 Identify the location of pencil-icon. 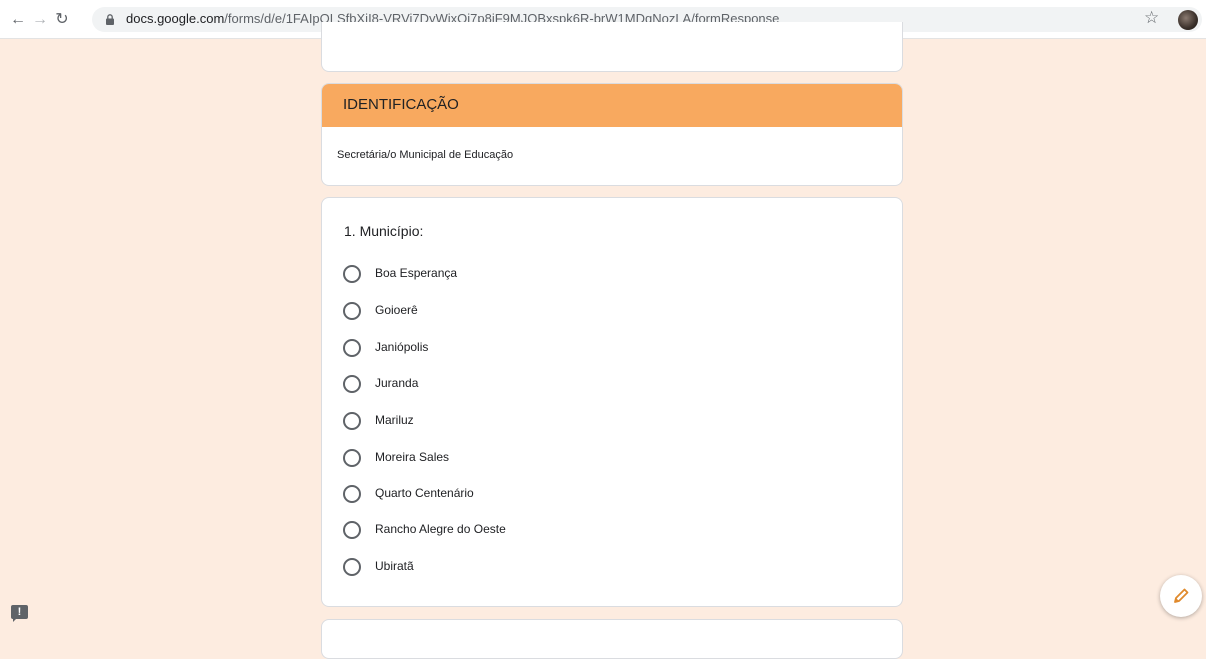
(1181, 595).